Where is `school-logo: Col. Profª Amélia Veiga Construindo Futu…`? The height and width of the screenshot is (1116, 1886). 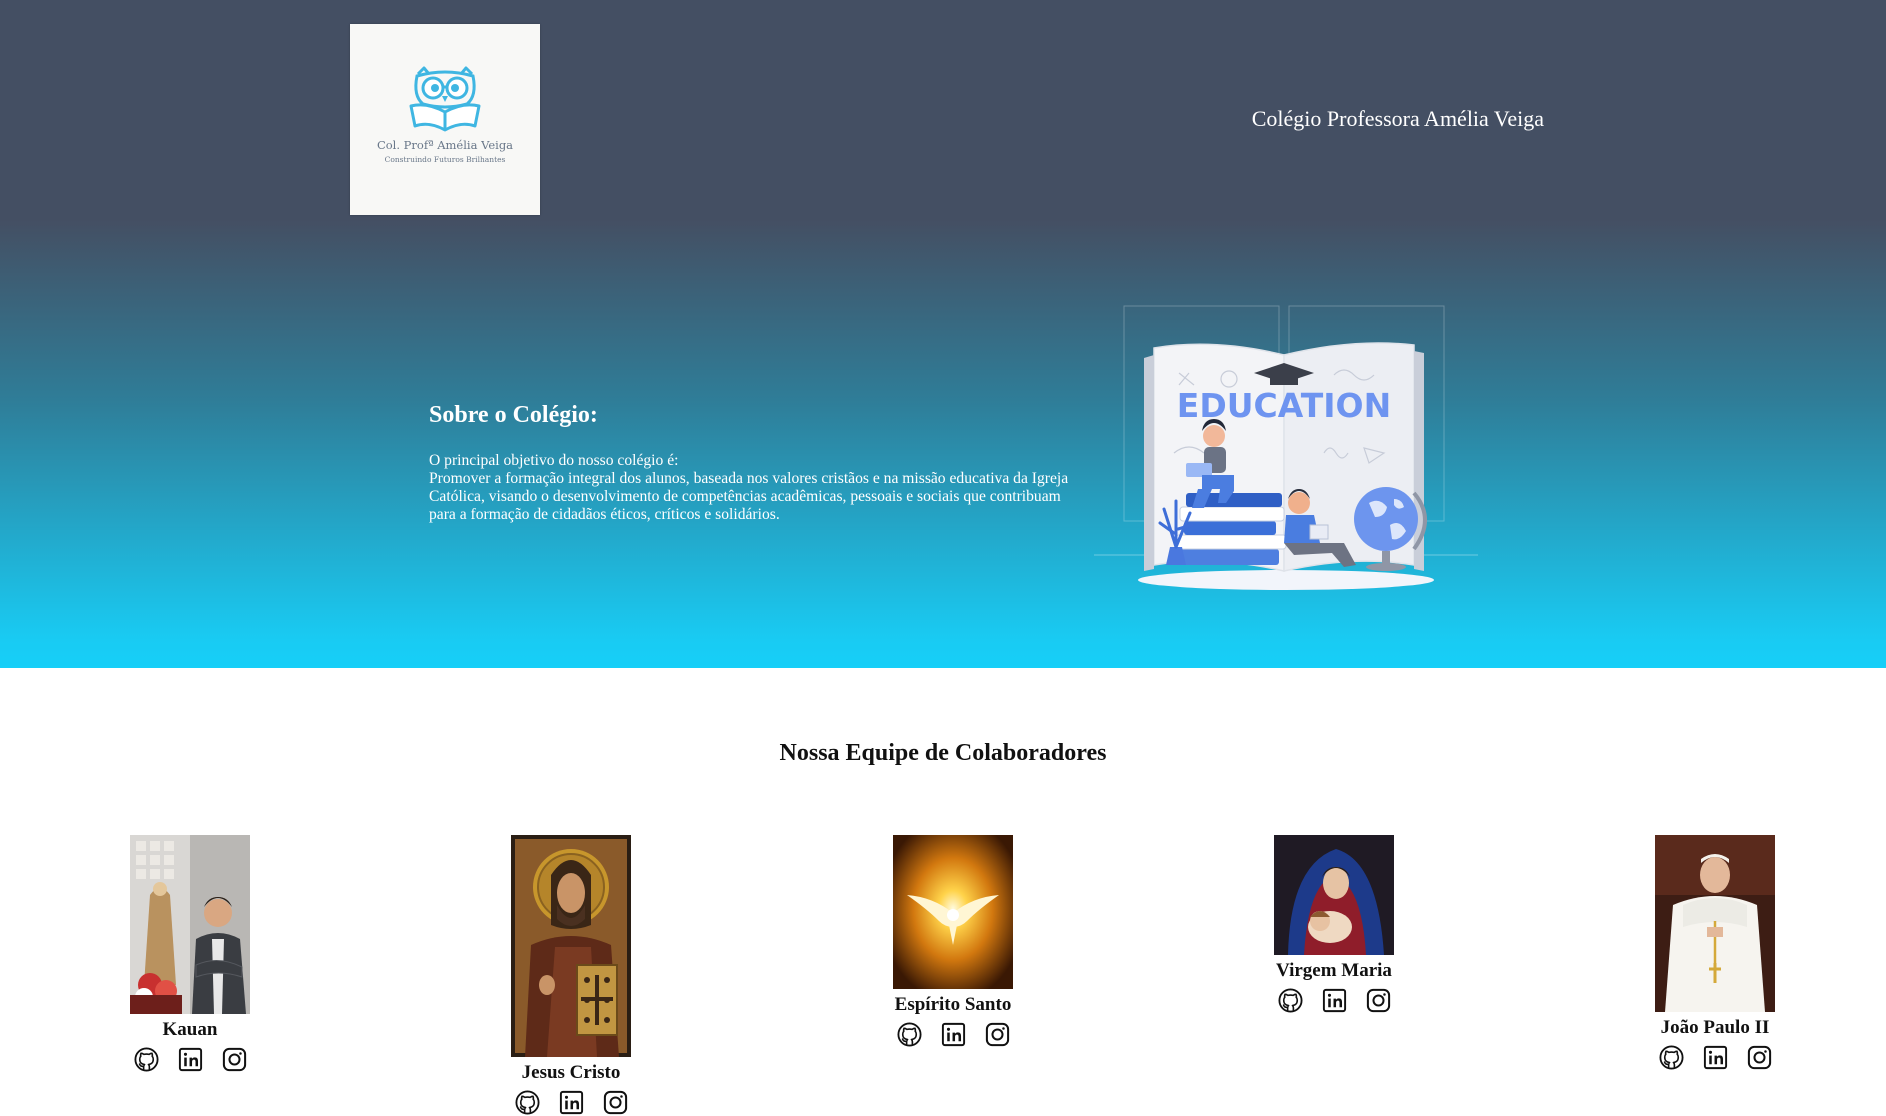 school-logo: Col. Profª Amélia Veiga Construindo Futu… is located at coordinates (445, 119).